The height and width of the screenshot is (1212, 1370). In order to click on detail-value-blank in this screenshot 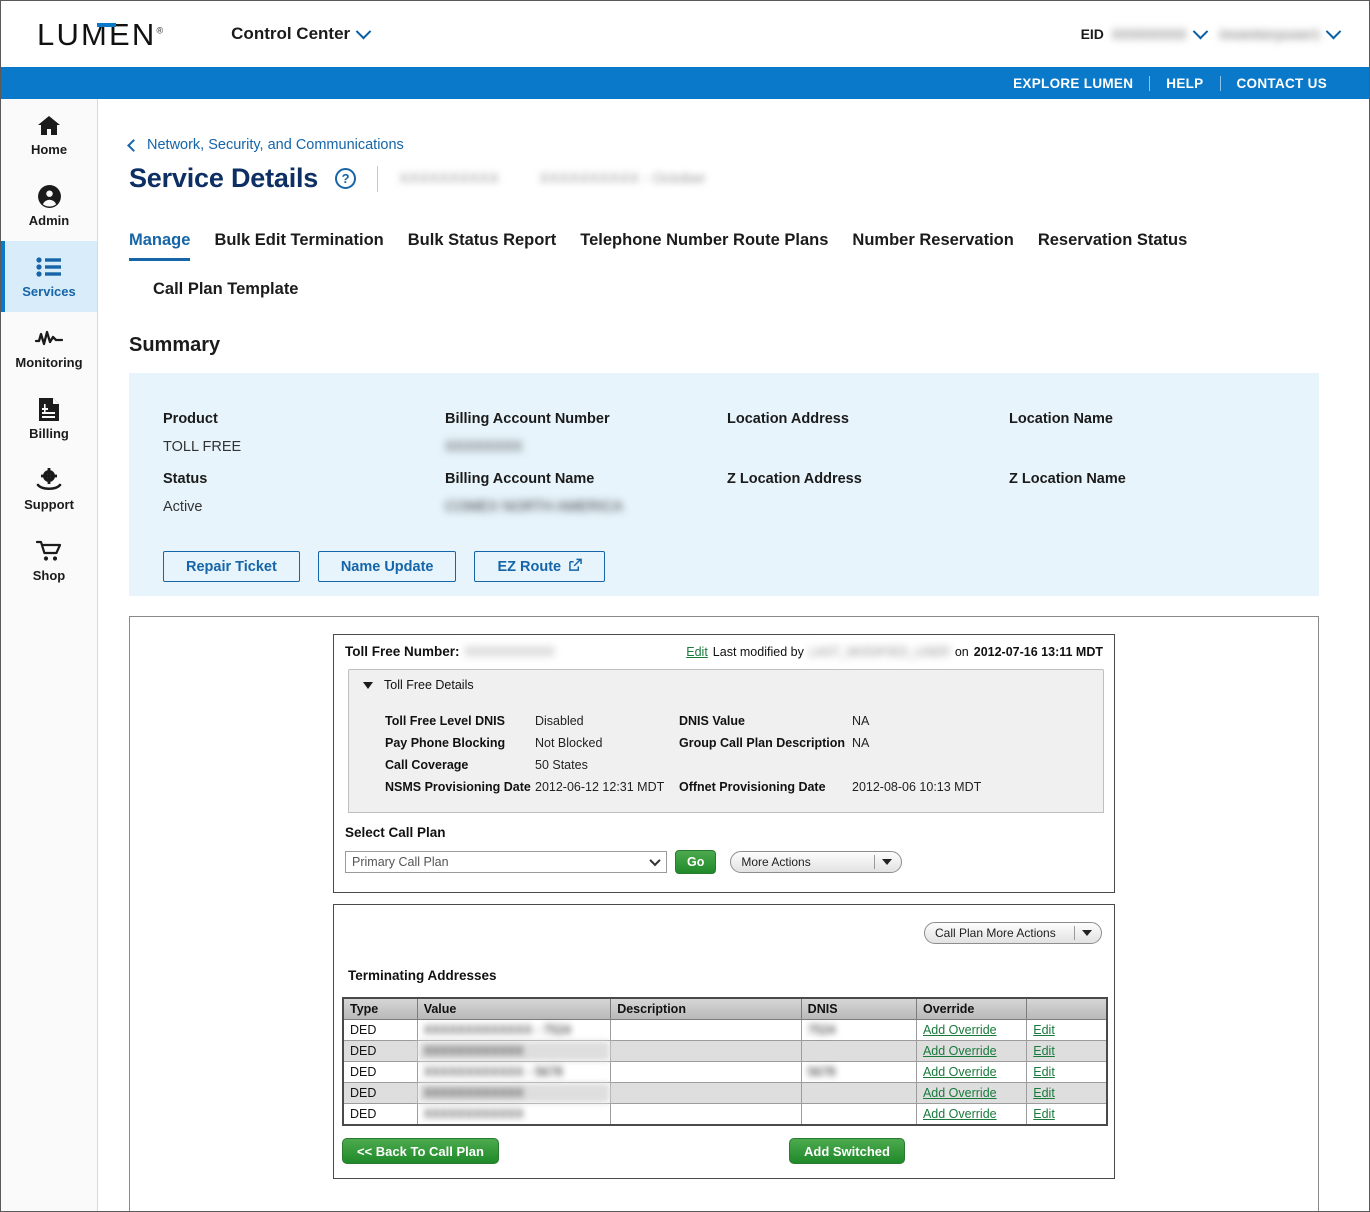, I will do `click(977, 765)`.